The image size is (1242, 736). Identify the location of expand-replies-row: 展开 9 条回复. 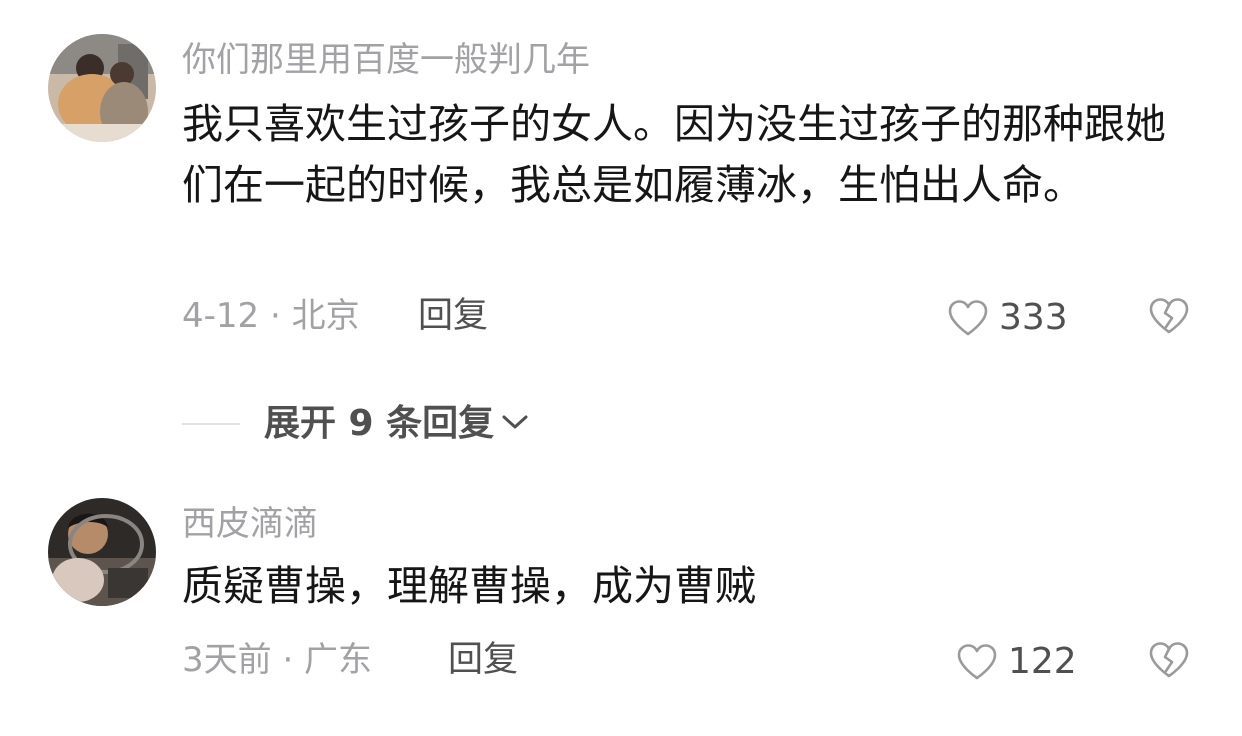
(356, 424).